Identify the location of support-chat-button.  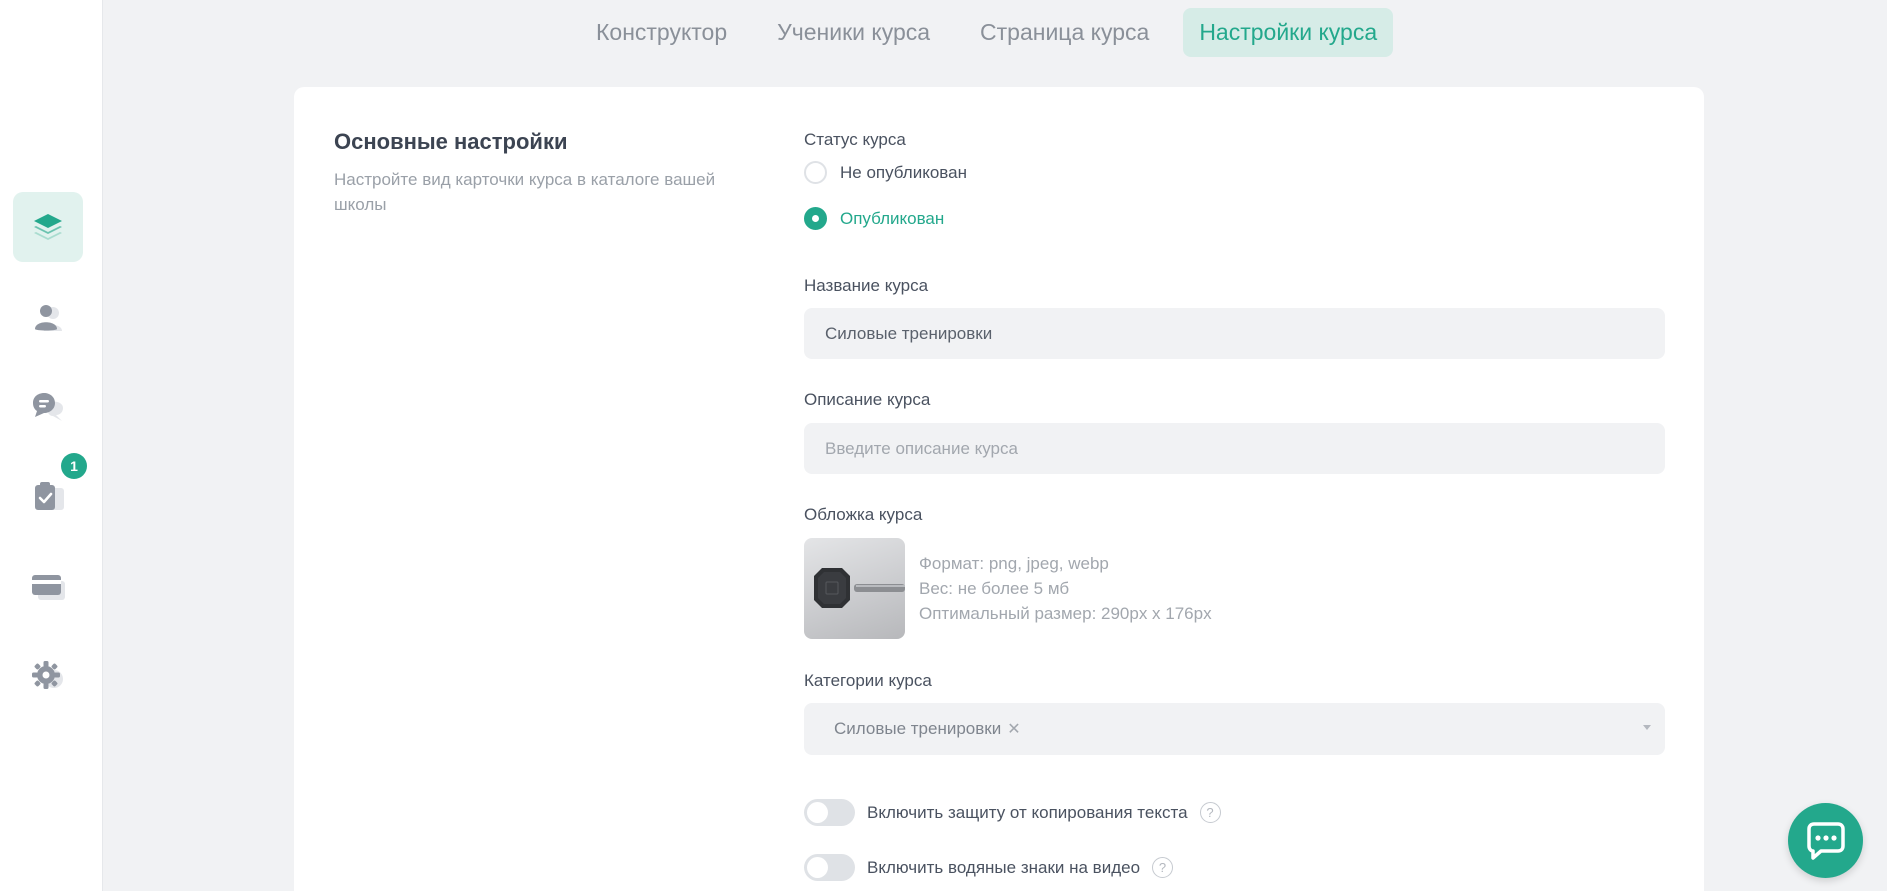
(1825, 840).